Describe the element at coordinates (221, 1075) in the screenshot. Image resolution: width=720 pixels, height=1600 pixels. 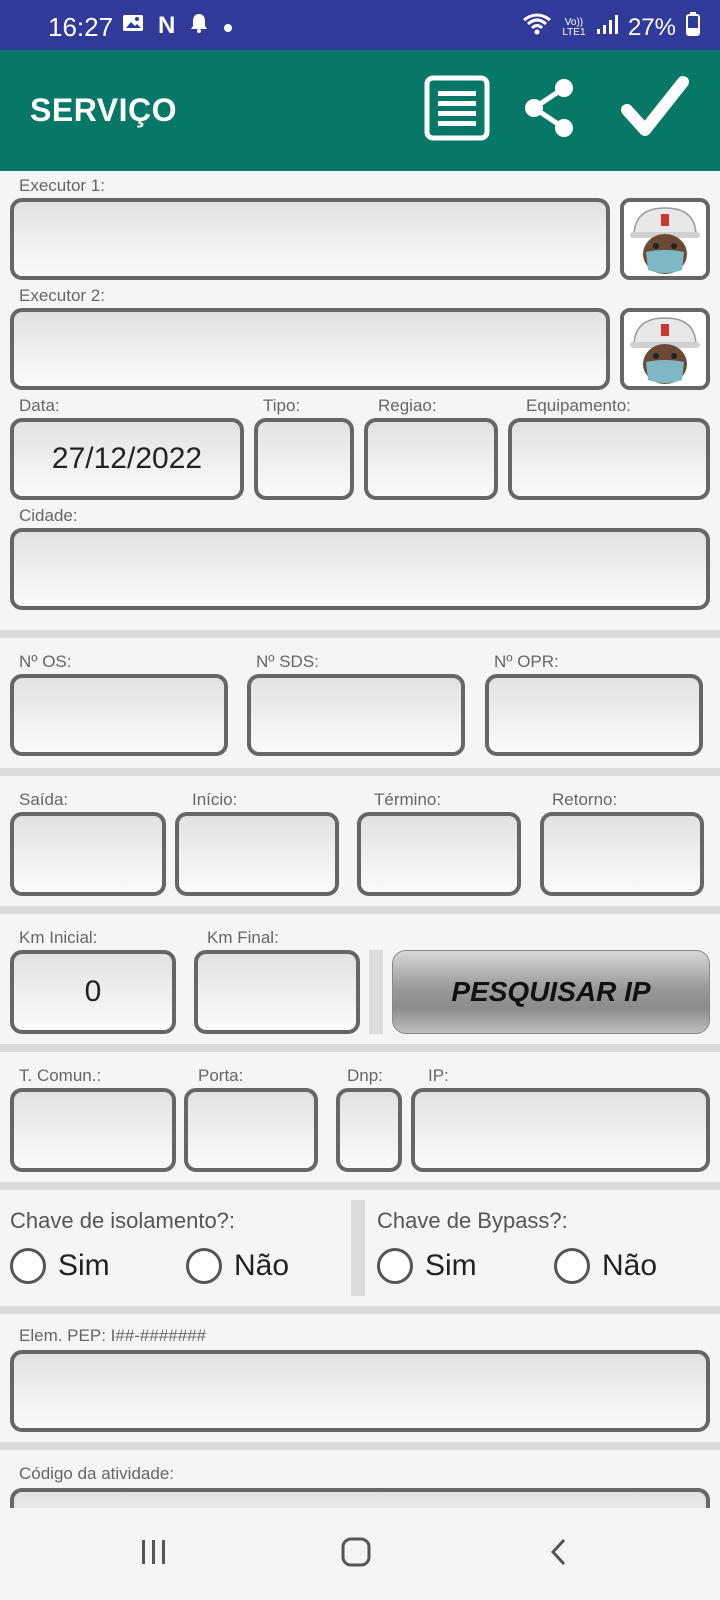
I see `porta-label: Porta:` at that location.